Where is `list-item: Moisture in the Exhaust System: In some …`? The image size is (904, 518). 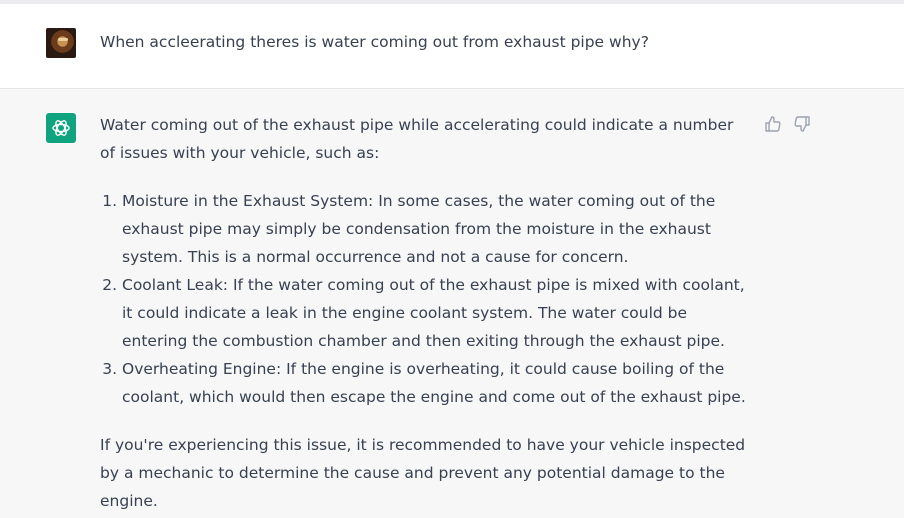 list-item: Moisture in the Exhaust System: In some … is located at coordinates (436, 229).